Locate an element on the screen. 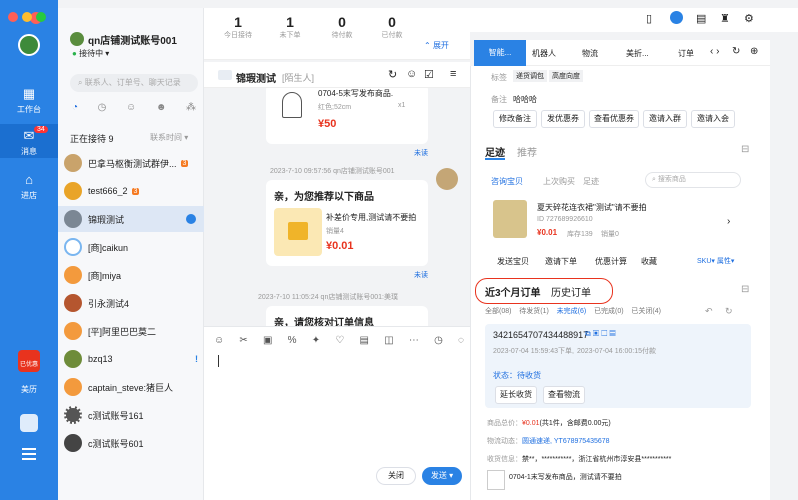 This screenshot has width=798, height=500. settings-icon: ⚙ is located at coordinates (749, 18).